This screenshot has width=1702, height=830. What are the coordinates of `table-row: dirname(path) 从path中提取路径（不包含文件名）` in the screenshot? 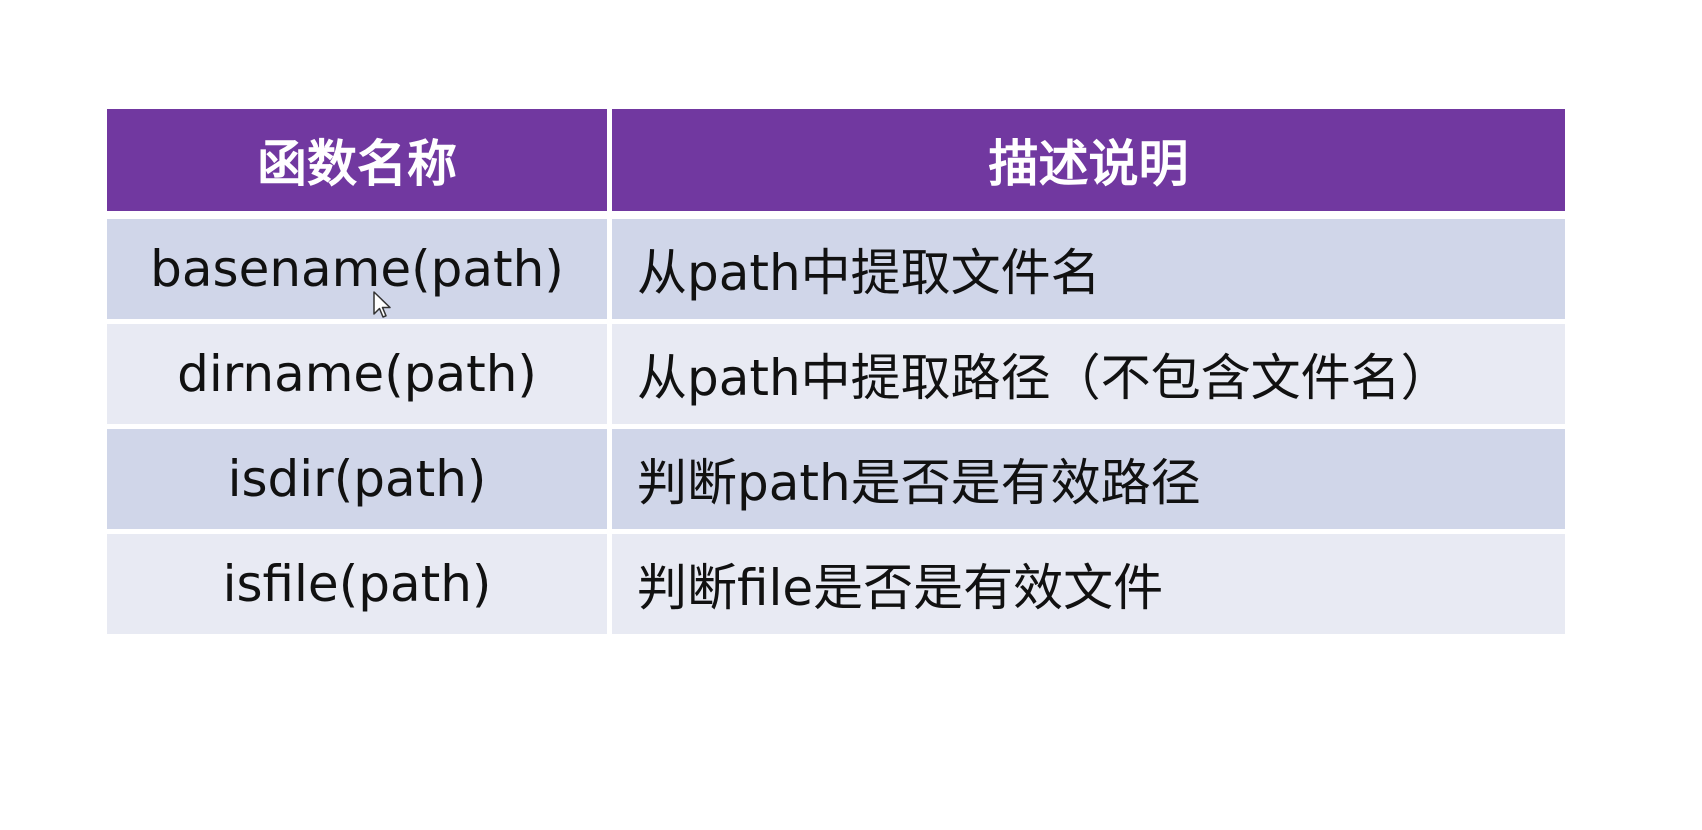 It's located at (836, 376).